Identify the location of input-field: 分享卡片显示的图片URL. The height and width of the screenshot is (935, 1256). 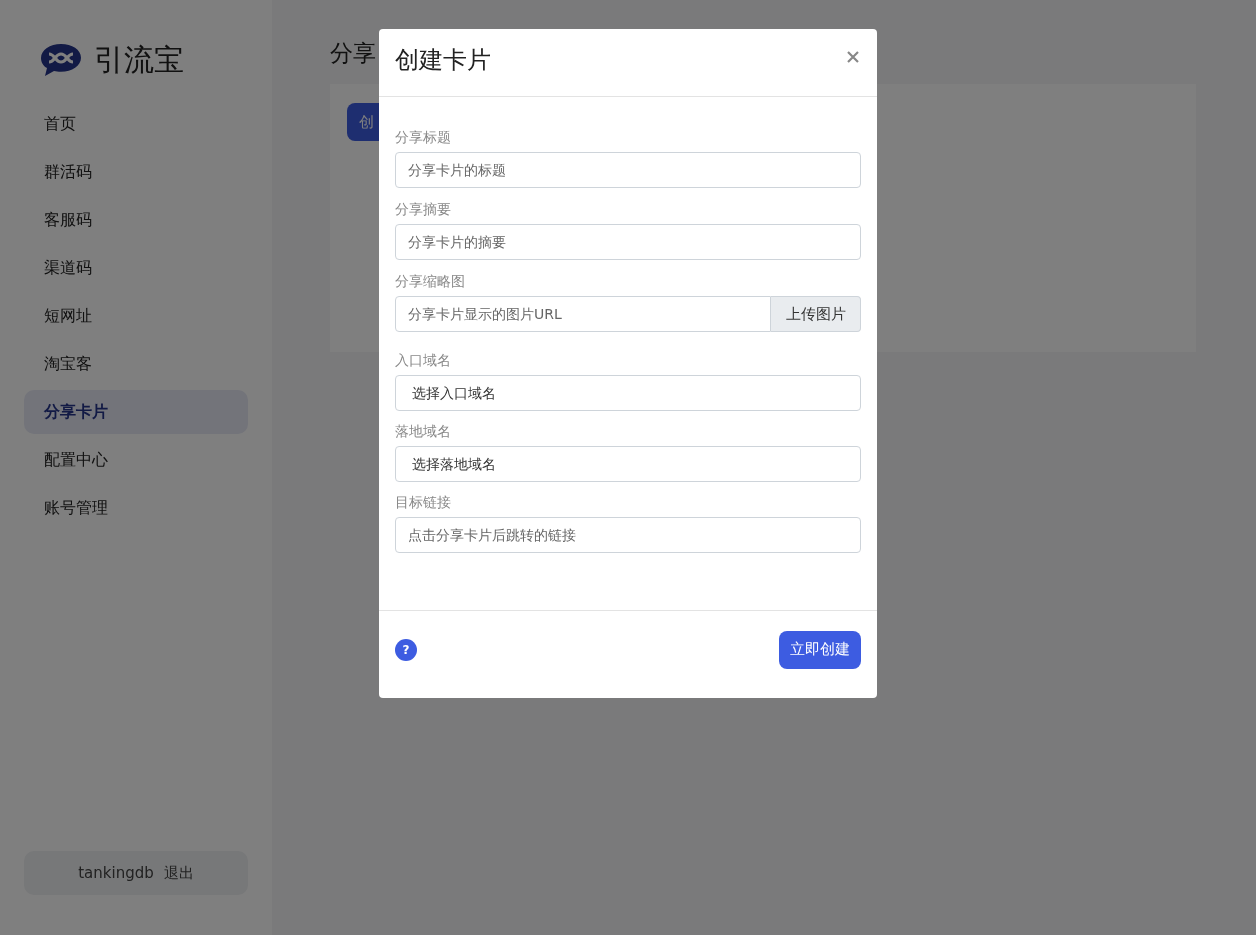
(583, 314).